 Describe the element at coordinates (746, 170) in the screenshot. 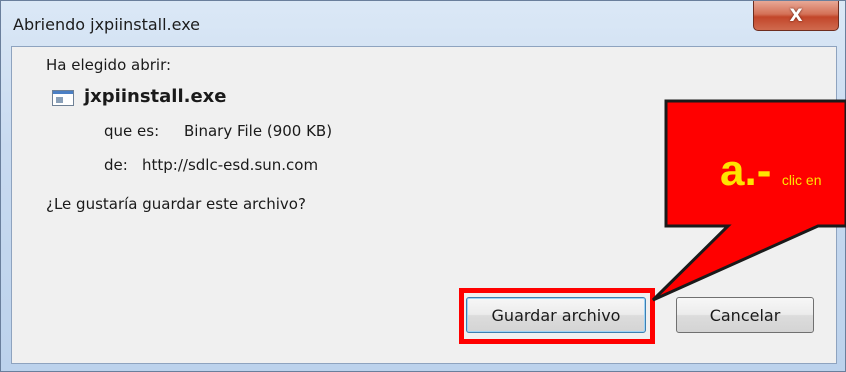

I see `callout-step: a.-` at that location.